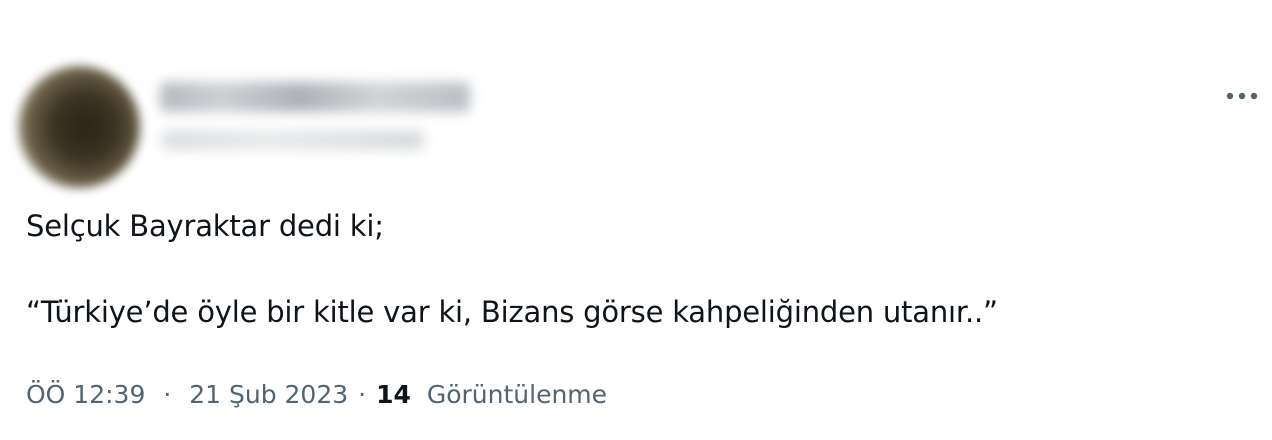  What do you see at coordinates (269, 394) in the screenshot?
I see `tweet-date: 21 Şub 2023` at bounding box center [269, 394].